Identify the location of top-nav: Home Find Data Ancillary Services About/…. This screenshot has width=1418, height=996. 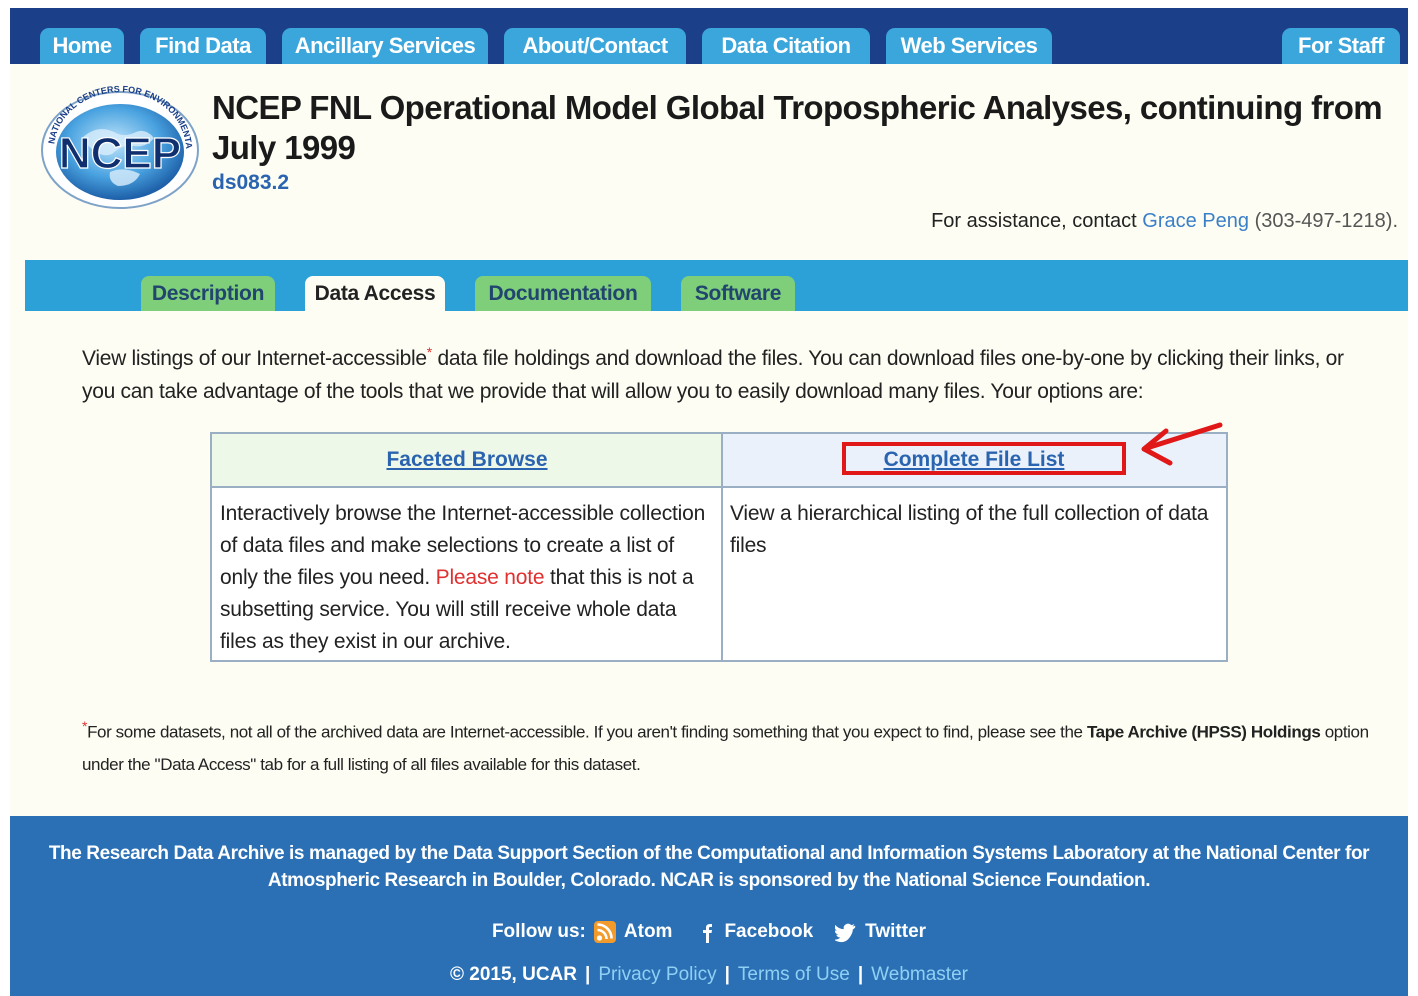
(709, 36).